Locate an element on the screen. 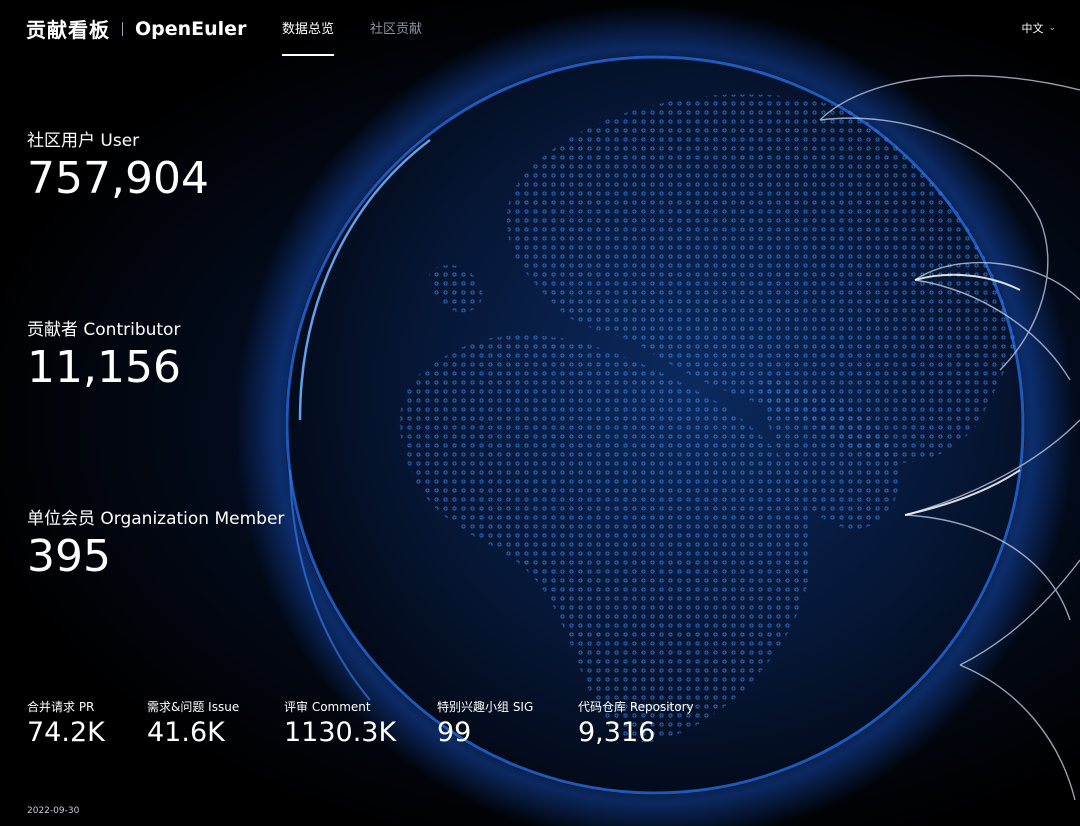  stat-value: 41.6K is located at coordinates (186, 732).